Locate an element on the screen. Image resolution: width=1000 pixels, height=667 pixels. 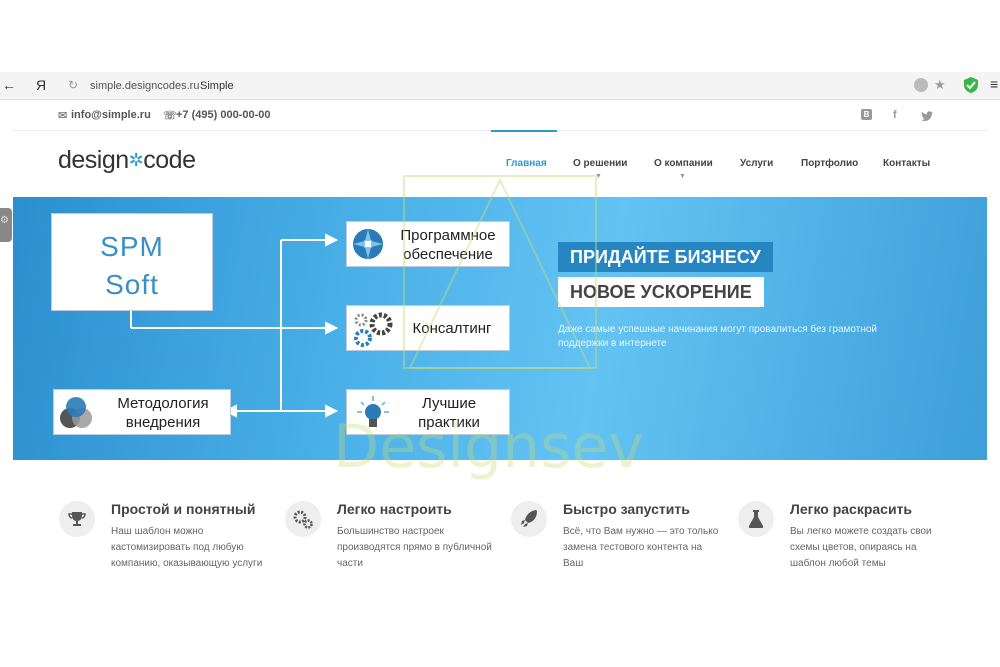
feature-title-simple: Простой и понятный is located at coordinates (183, 509).